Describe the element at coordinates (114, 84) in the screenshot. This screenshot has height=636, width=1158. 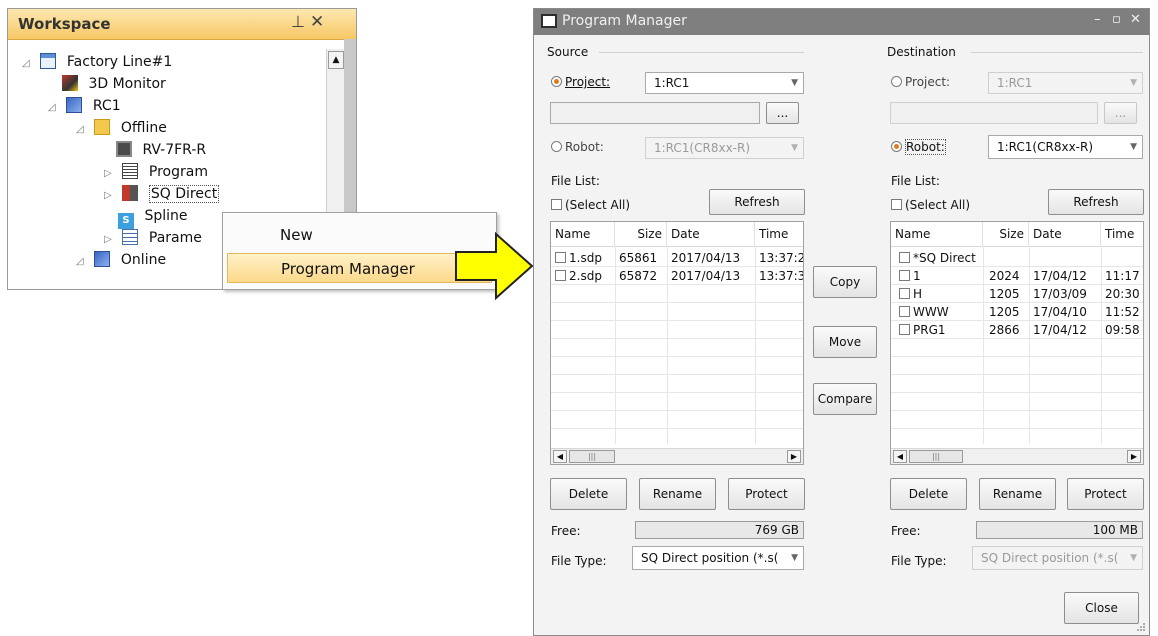
I see `tree-item-3d-monitor: 3D Monitor` at that location.